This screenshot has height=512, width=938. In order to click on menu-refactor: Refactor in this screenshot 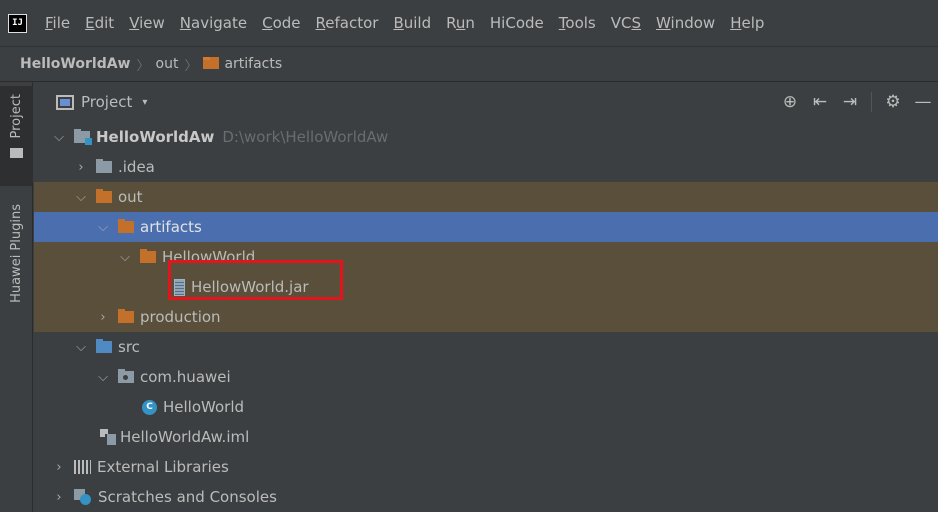, I will do `click(347, 23)`.